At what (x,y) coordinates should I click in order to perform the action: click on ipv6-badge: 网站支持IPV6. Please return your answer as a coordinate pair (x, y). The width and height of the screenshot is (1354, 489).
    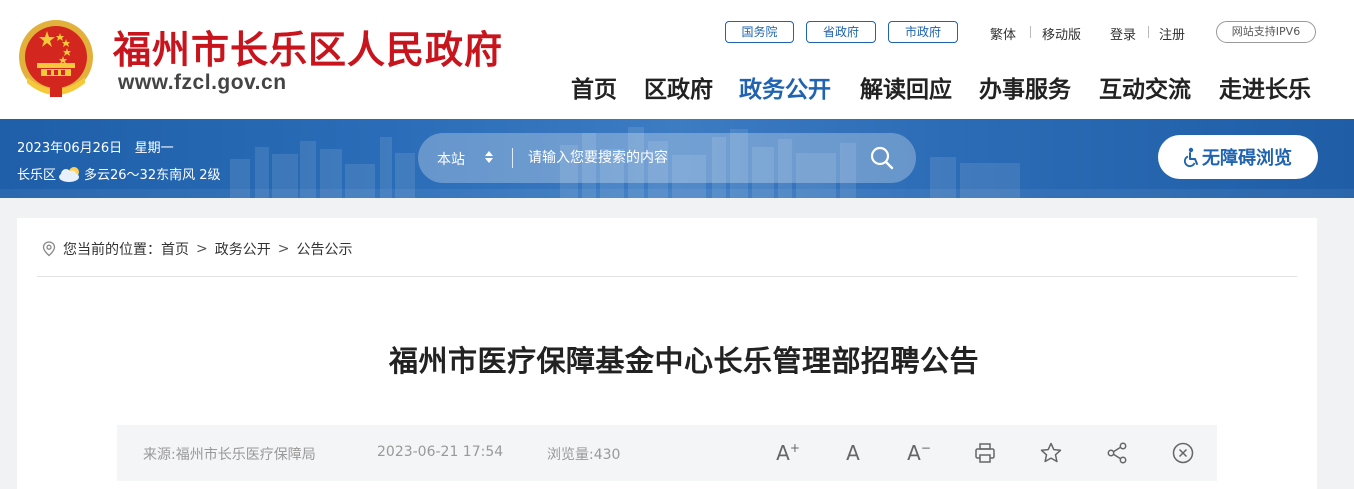
    Looking at the image, I should click on (1266, 32).